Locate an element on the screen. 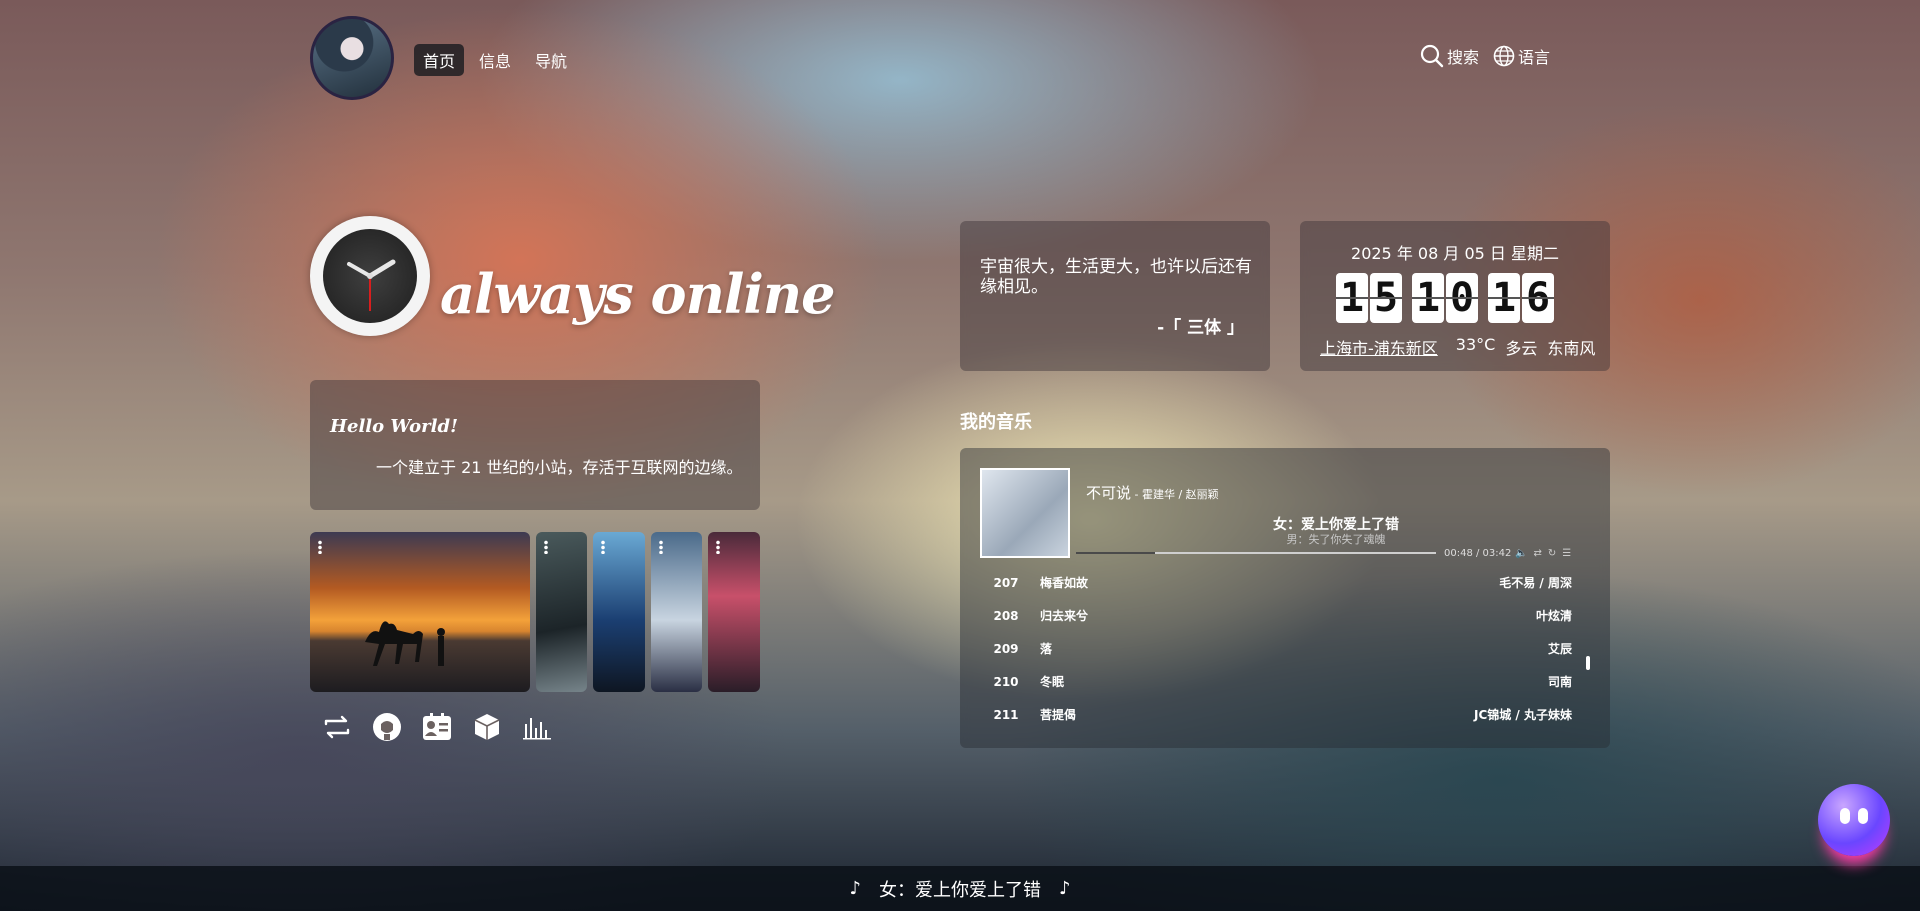 The image size is (1920, 911). volume-icon: 🔈 is located at coordinates (1521, 553).